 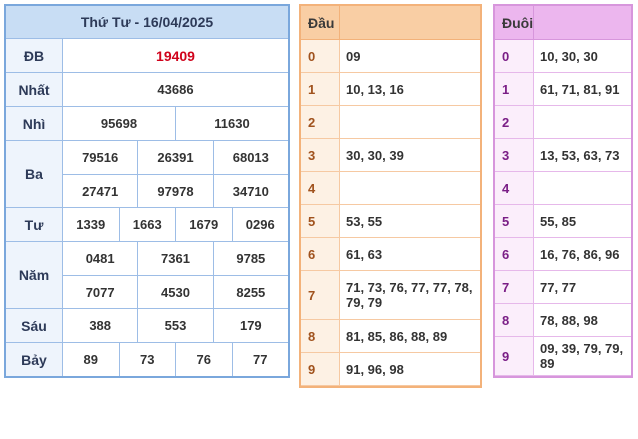 What do you see at coordinates (147, 56) in the screenshot?
I see `prize-row: ĐB 19409` at bounding box center [147, 56].